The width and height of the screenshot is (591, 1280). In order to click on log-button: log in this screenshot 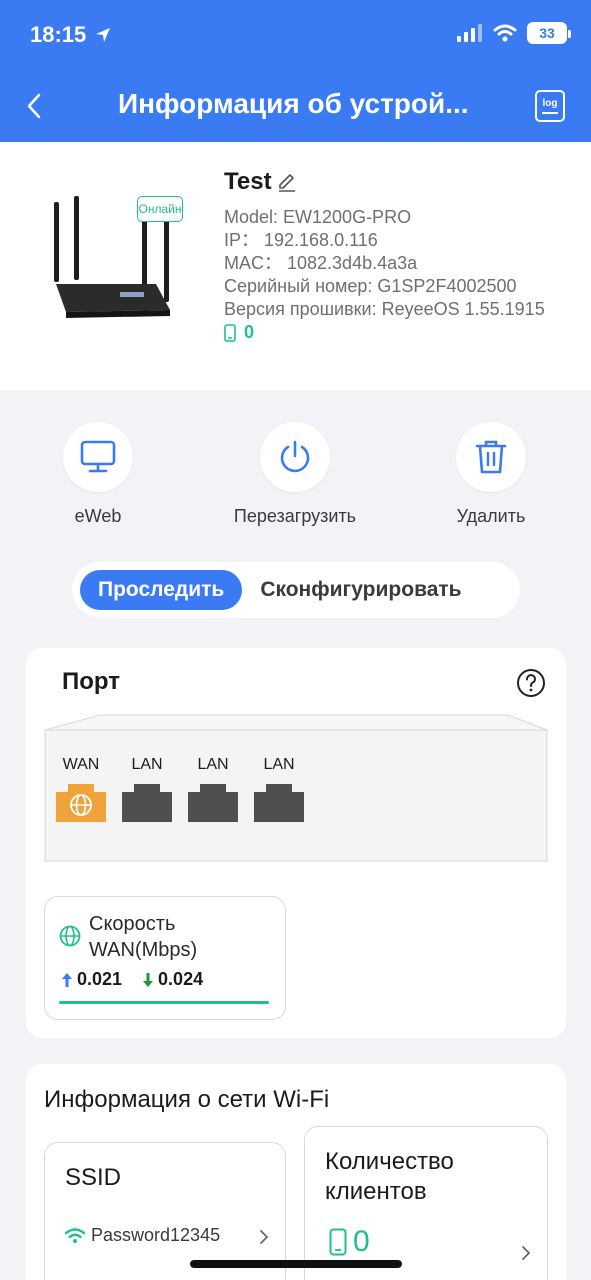, I will do `click(550, 106)`.